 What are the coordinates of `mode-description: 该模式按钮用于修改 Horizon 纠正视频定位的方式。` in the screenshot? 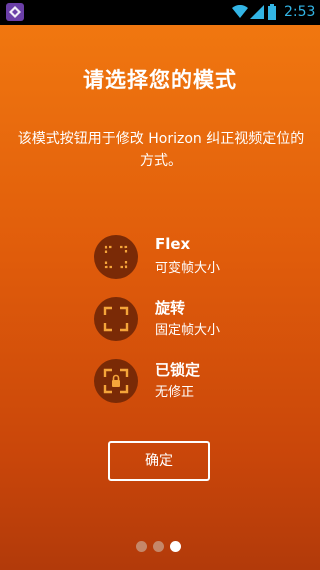 It's located at (161, 150).